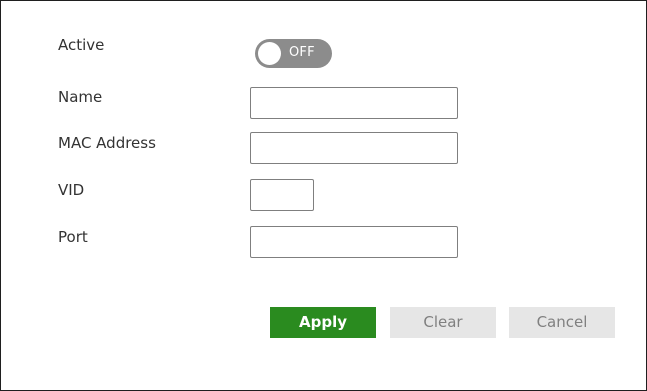 This screenshot has height=391, width=647. I want to click on name-input, so click(354, 103).